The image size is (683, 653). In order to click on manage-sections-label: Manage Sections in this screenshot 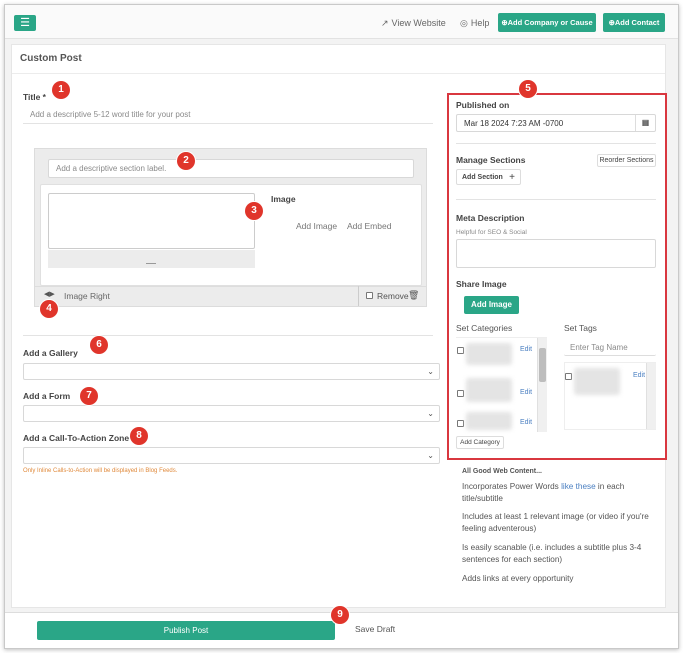, I will do `click(491, 160)`.